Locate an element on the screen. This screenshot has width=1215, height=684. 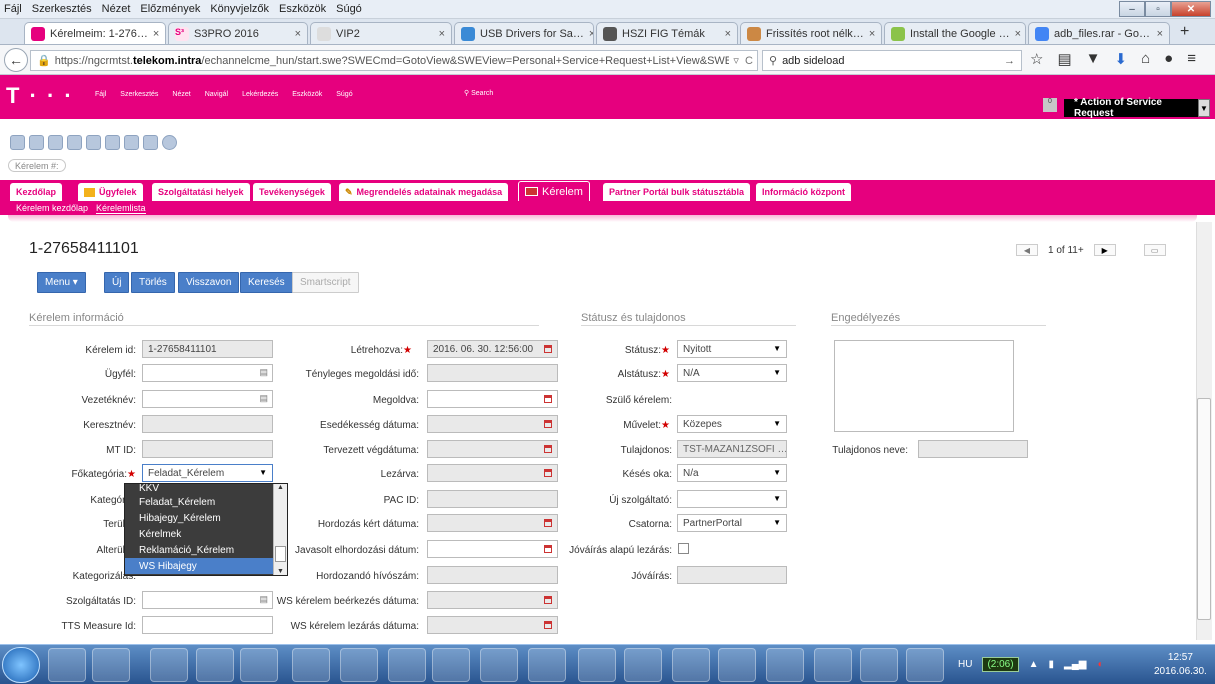
bookmark-star-icon: ☆ is located at coordinates (1036, 59).